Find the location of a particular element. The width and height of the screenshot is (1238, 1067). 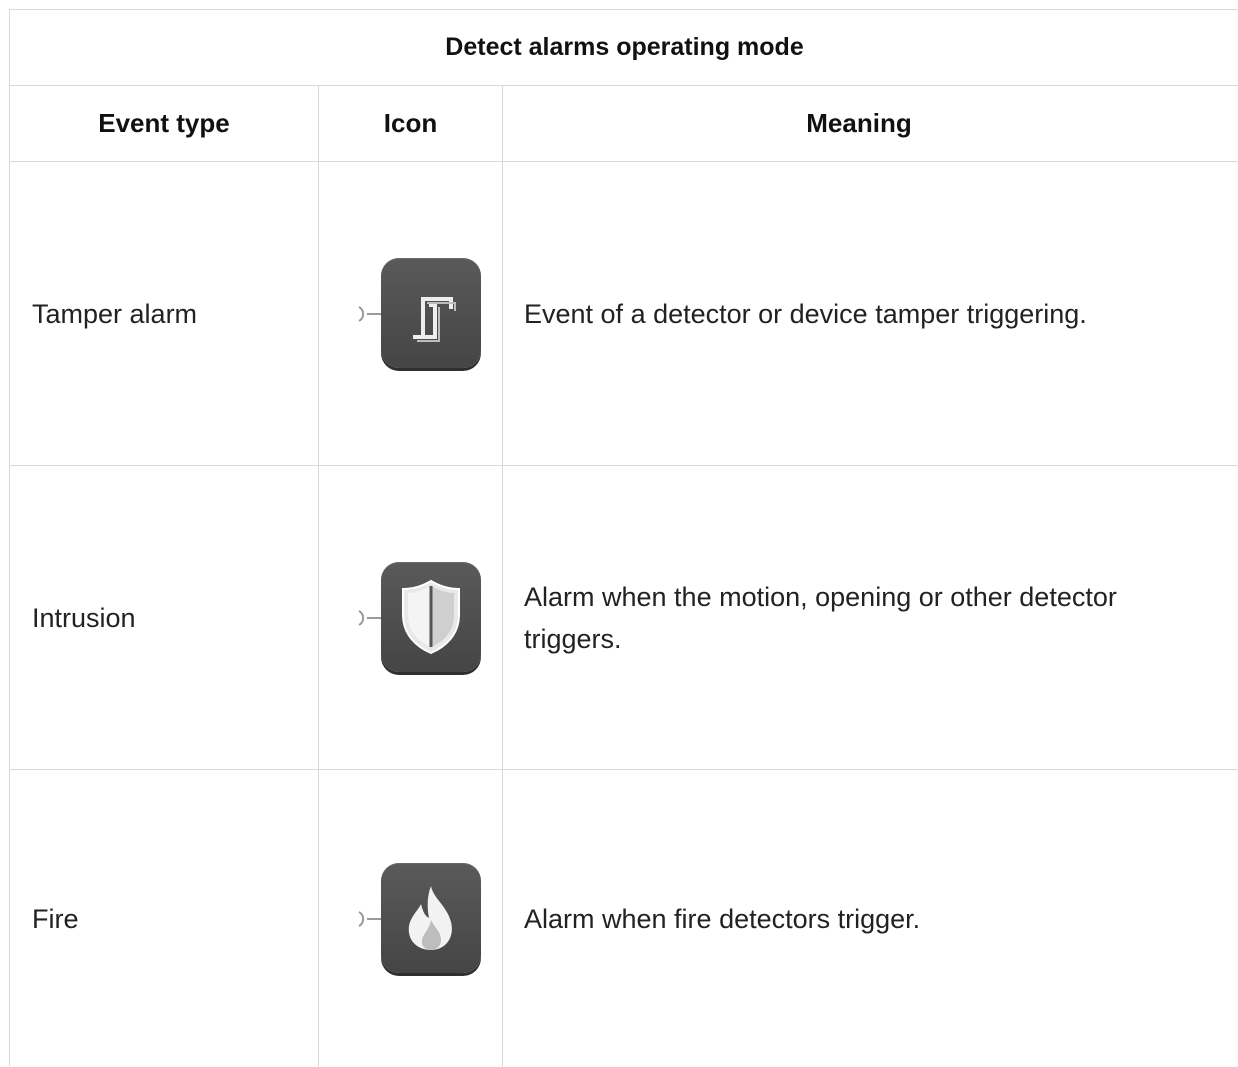

meaning-cell: Alarm when fire detectors trigger. is located at coordinates (722, 918).